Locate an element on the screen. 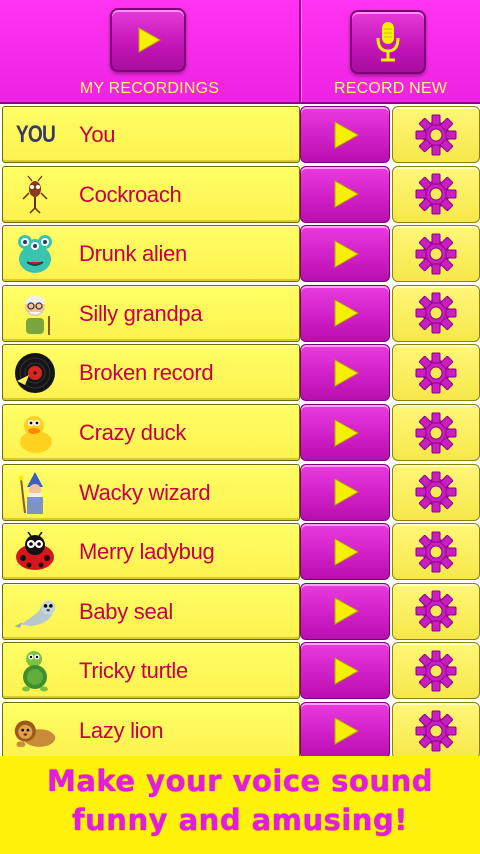 Image resolution: width=480 pixels, height=854 pixels. voice-row: Lazy lion is located at coordinates (240, 730).